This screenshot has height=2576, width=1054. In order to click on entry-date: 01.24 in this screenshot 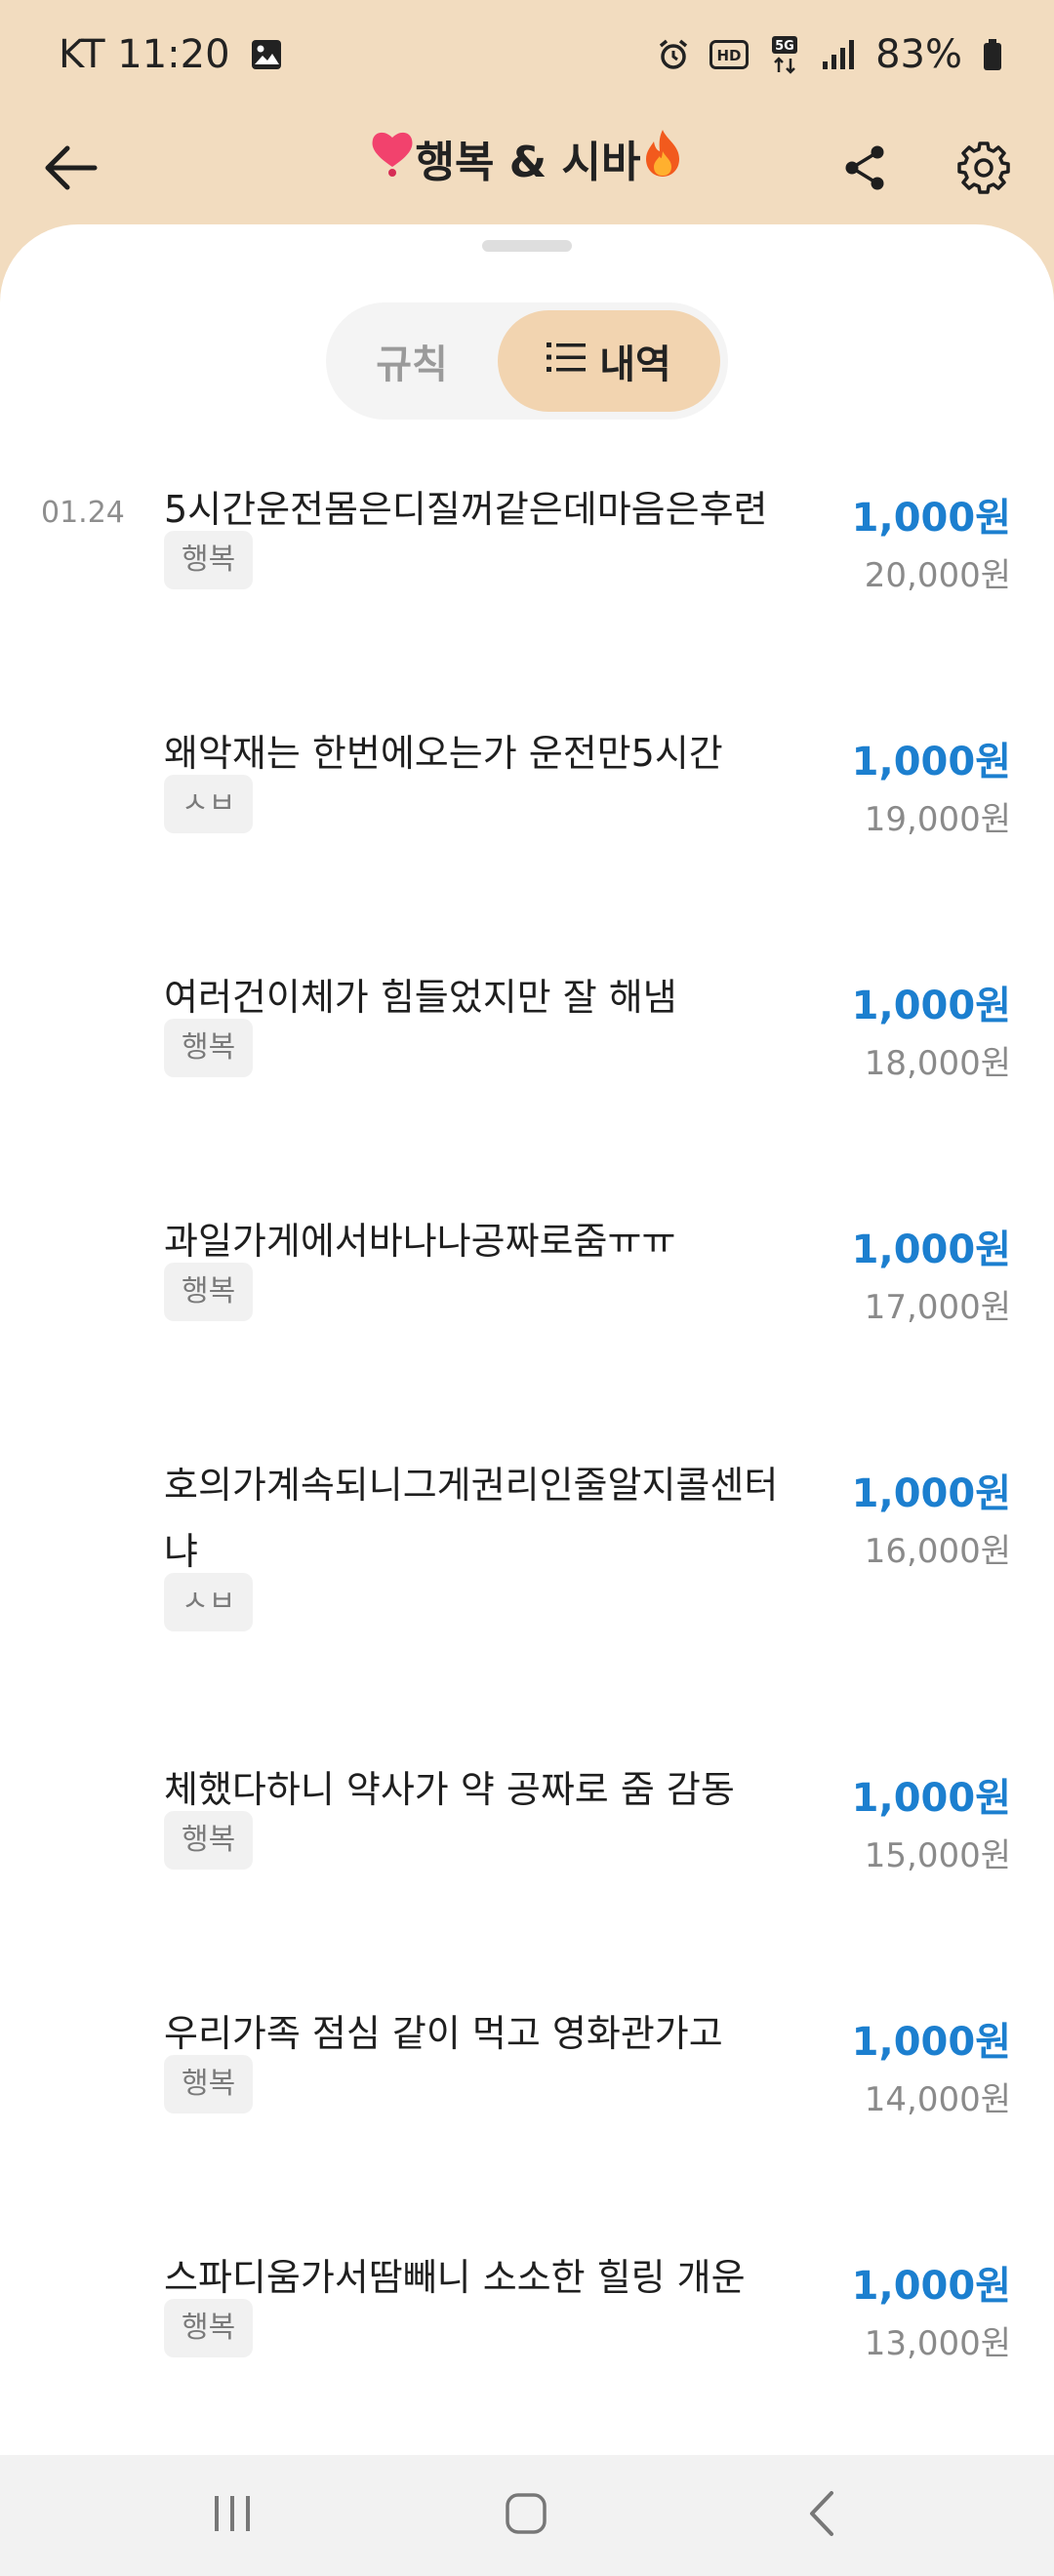, I will do `click(83, 513)`.